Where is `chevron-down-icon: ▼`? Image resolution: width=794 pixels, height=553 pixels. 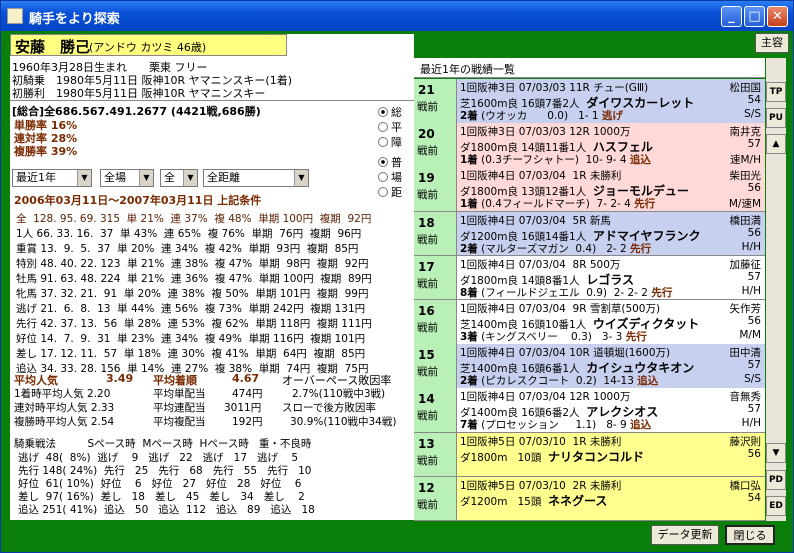
chevron-down-icon: ▼ is located at coordinates (301, 178).